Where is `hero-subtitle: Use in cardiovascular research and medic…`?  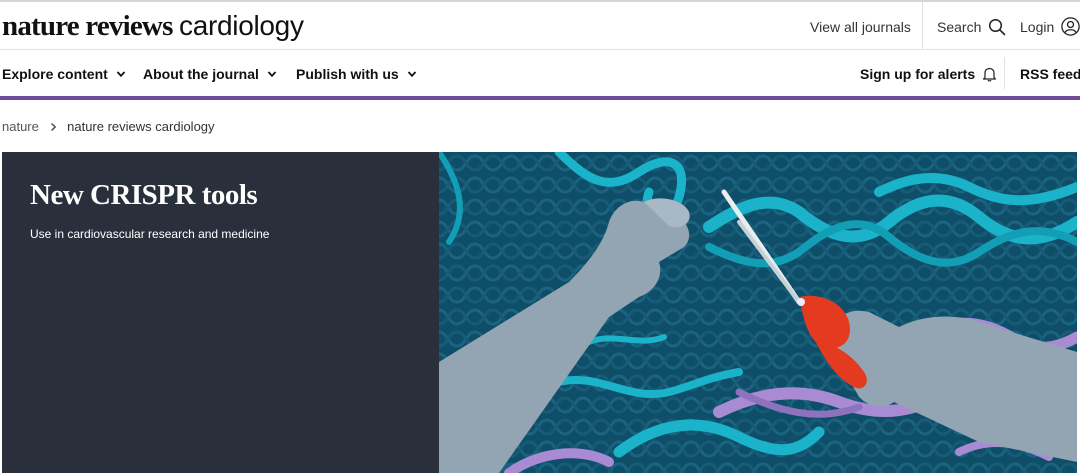 hero-subtitle: Use in cardiovascular research and medic… is located at coordinates (150, 234).